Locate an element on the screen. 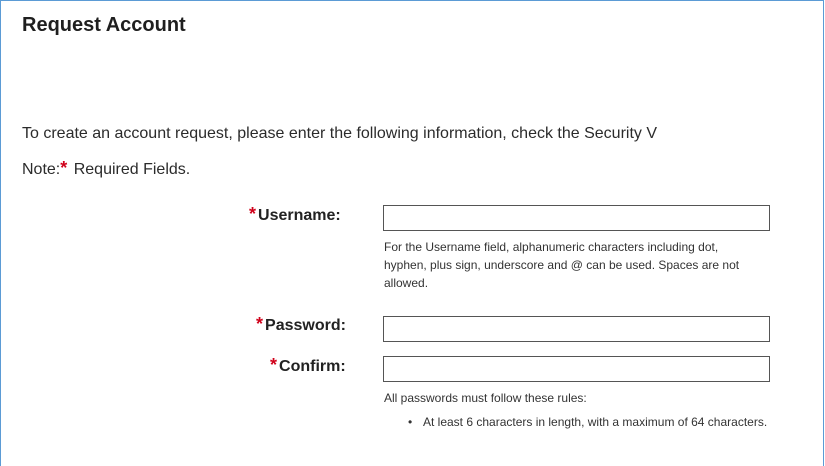 Image resolution: width=825 pixels, height=466 pixels. confirm-input is located at coordinates (576, 369).